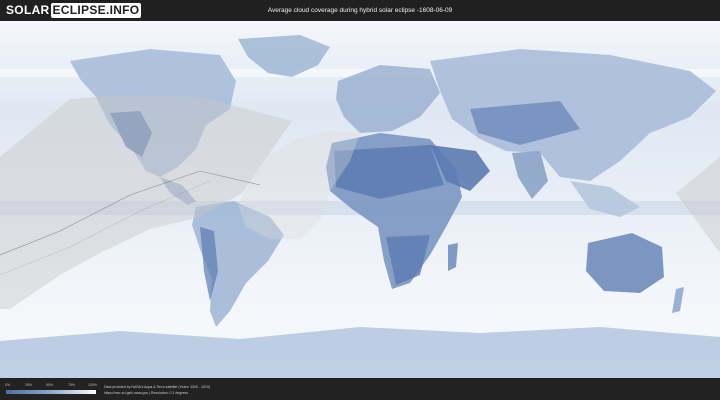 This screenshot has width=720, height=400. What do you see at coordinates (72, 385) in the screenshot?
I see `colorbar-tick: 75%` at bounding box center [72, 385].